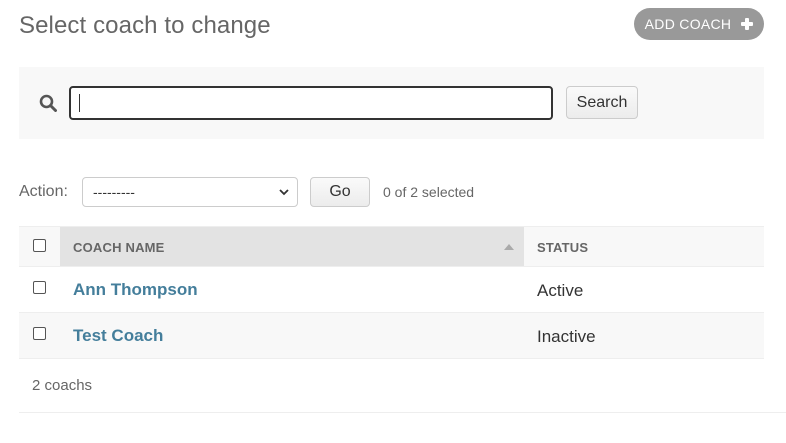 Image resolution: width=786 pixels, height=443 pixels. What do you see at coordinates (43, 191) in the screenshot?
I see `action-label: Action:` at bounding box center [43, 191].